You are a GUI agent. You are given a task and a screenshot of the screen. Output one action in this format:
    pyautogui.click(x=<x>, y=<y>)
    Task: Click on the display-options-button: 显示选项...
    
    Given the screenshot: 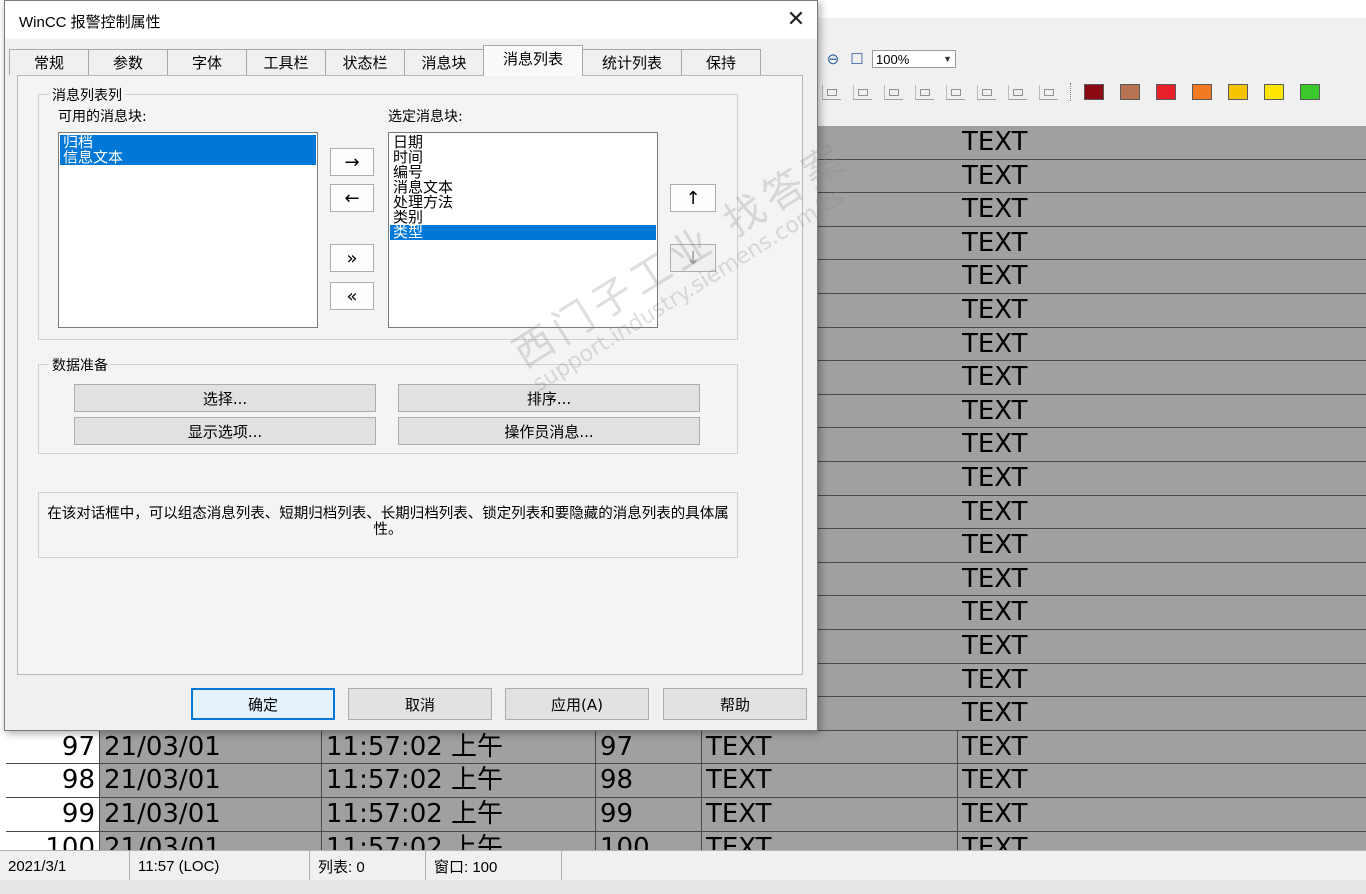 What is the action you would take?
    pyautogui.click(x=225, y=431)
    